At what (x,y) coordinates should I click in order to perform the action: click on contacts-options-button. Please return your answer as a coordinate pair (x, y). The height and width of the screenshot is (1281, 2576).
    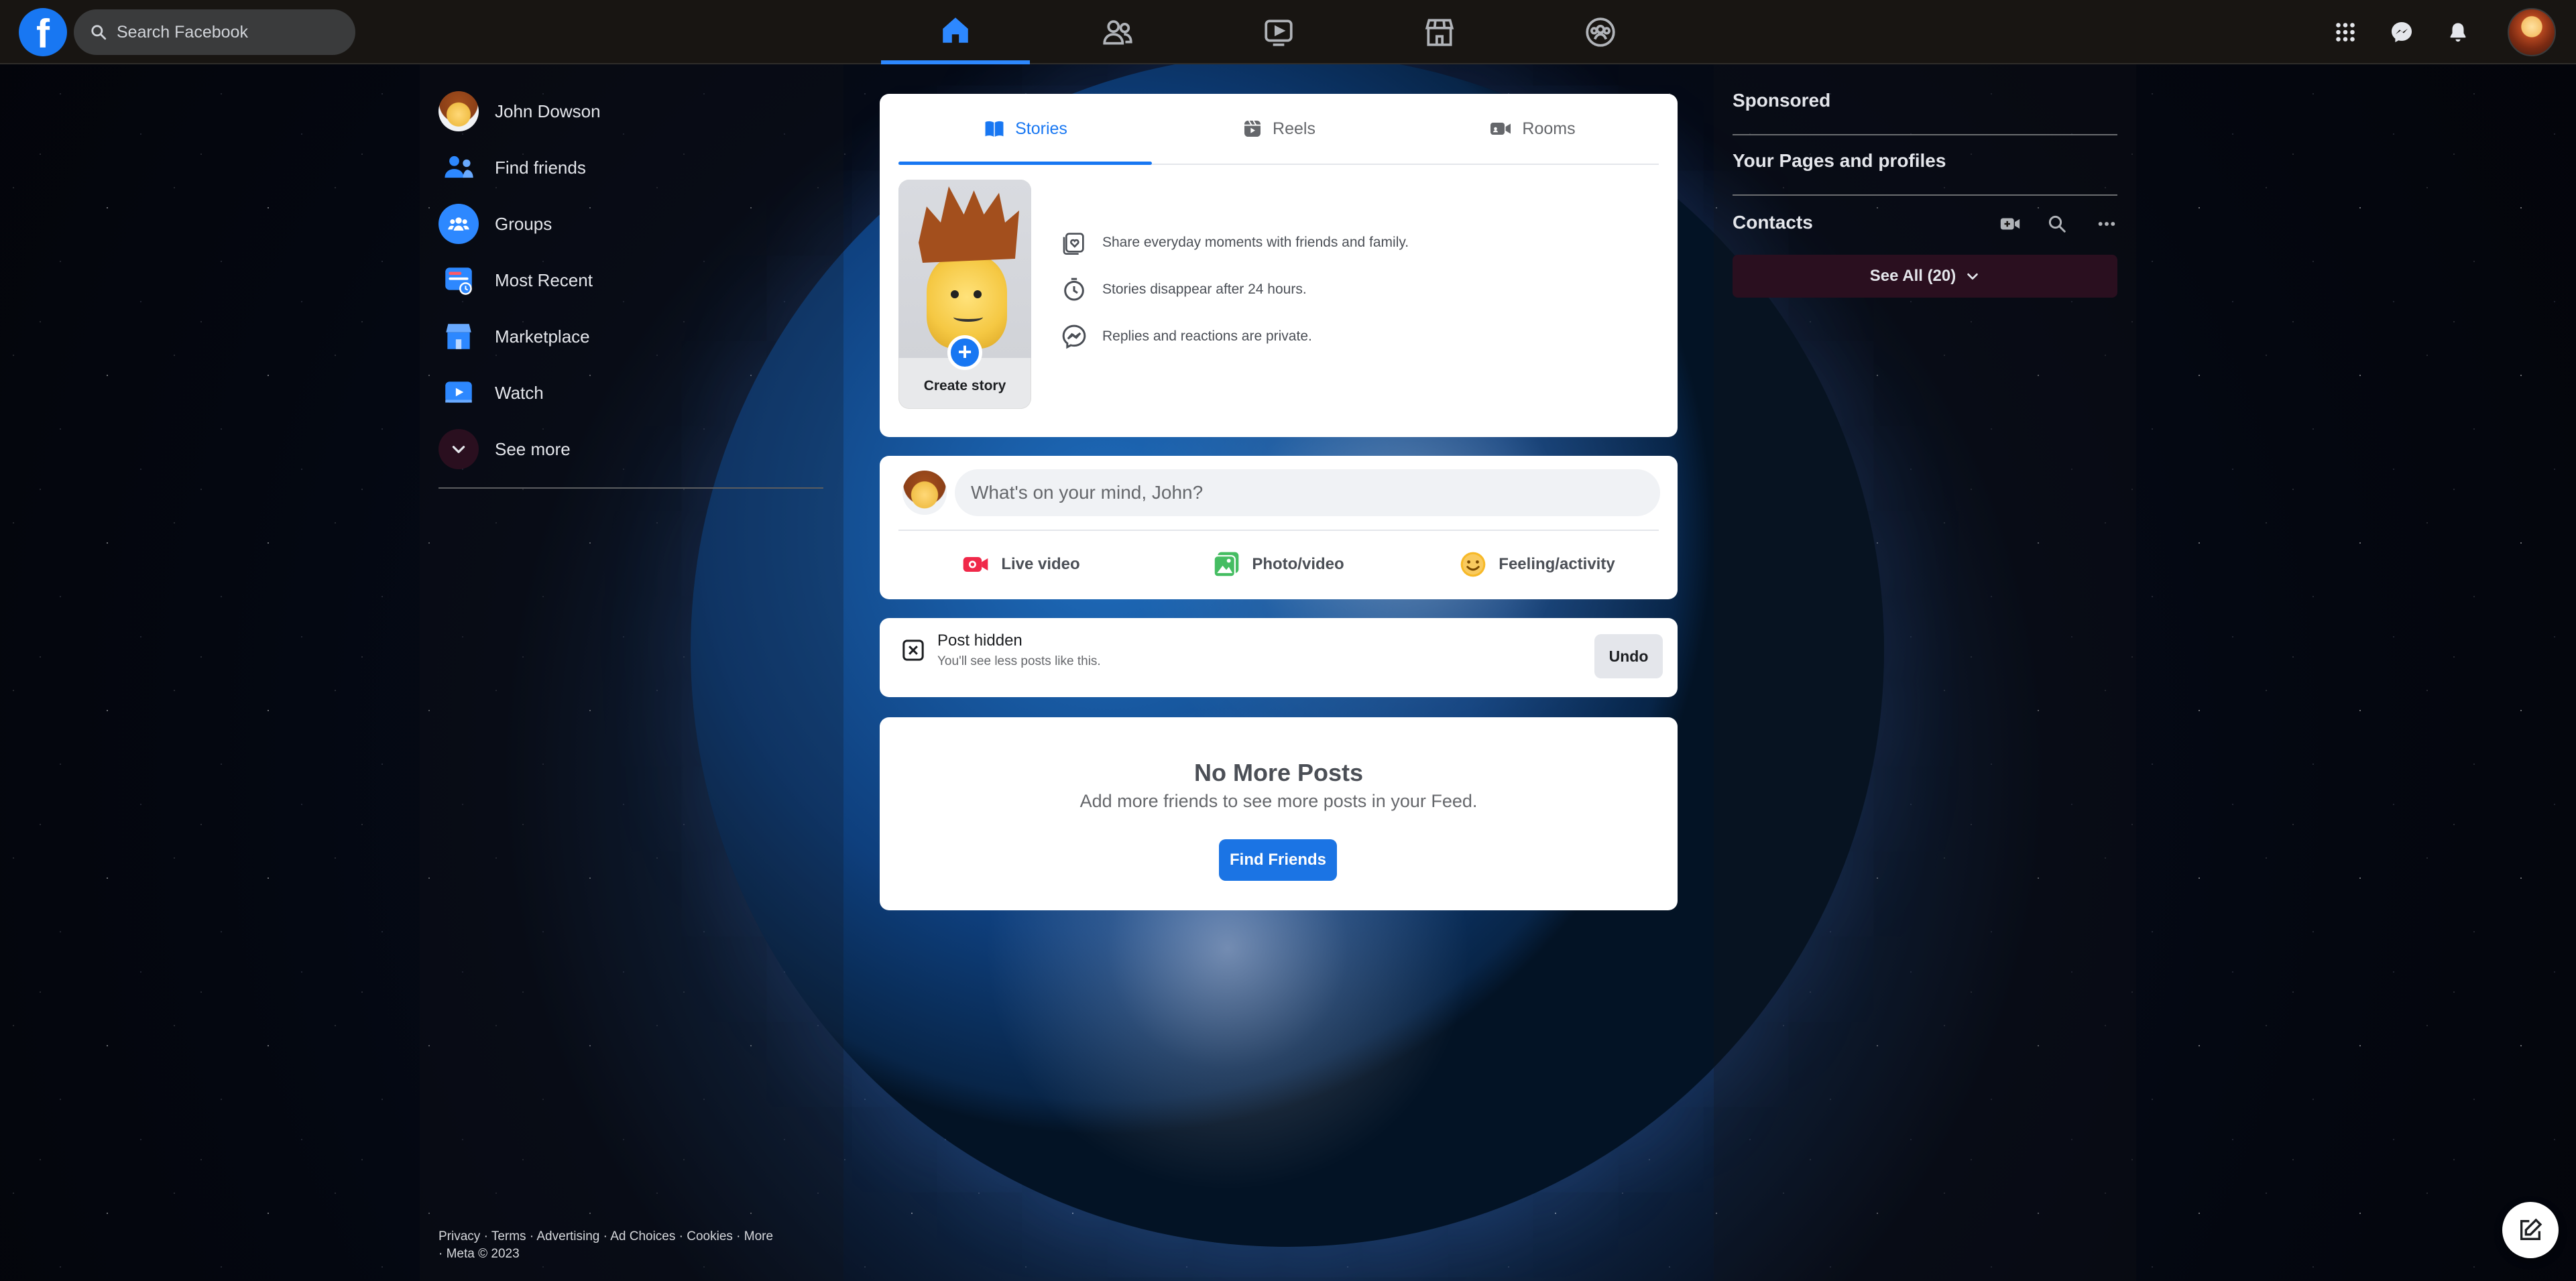
    Looking at the image, I should click on (2106, 224).